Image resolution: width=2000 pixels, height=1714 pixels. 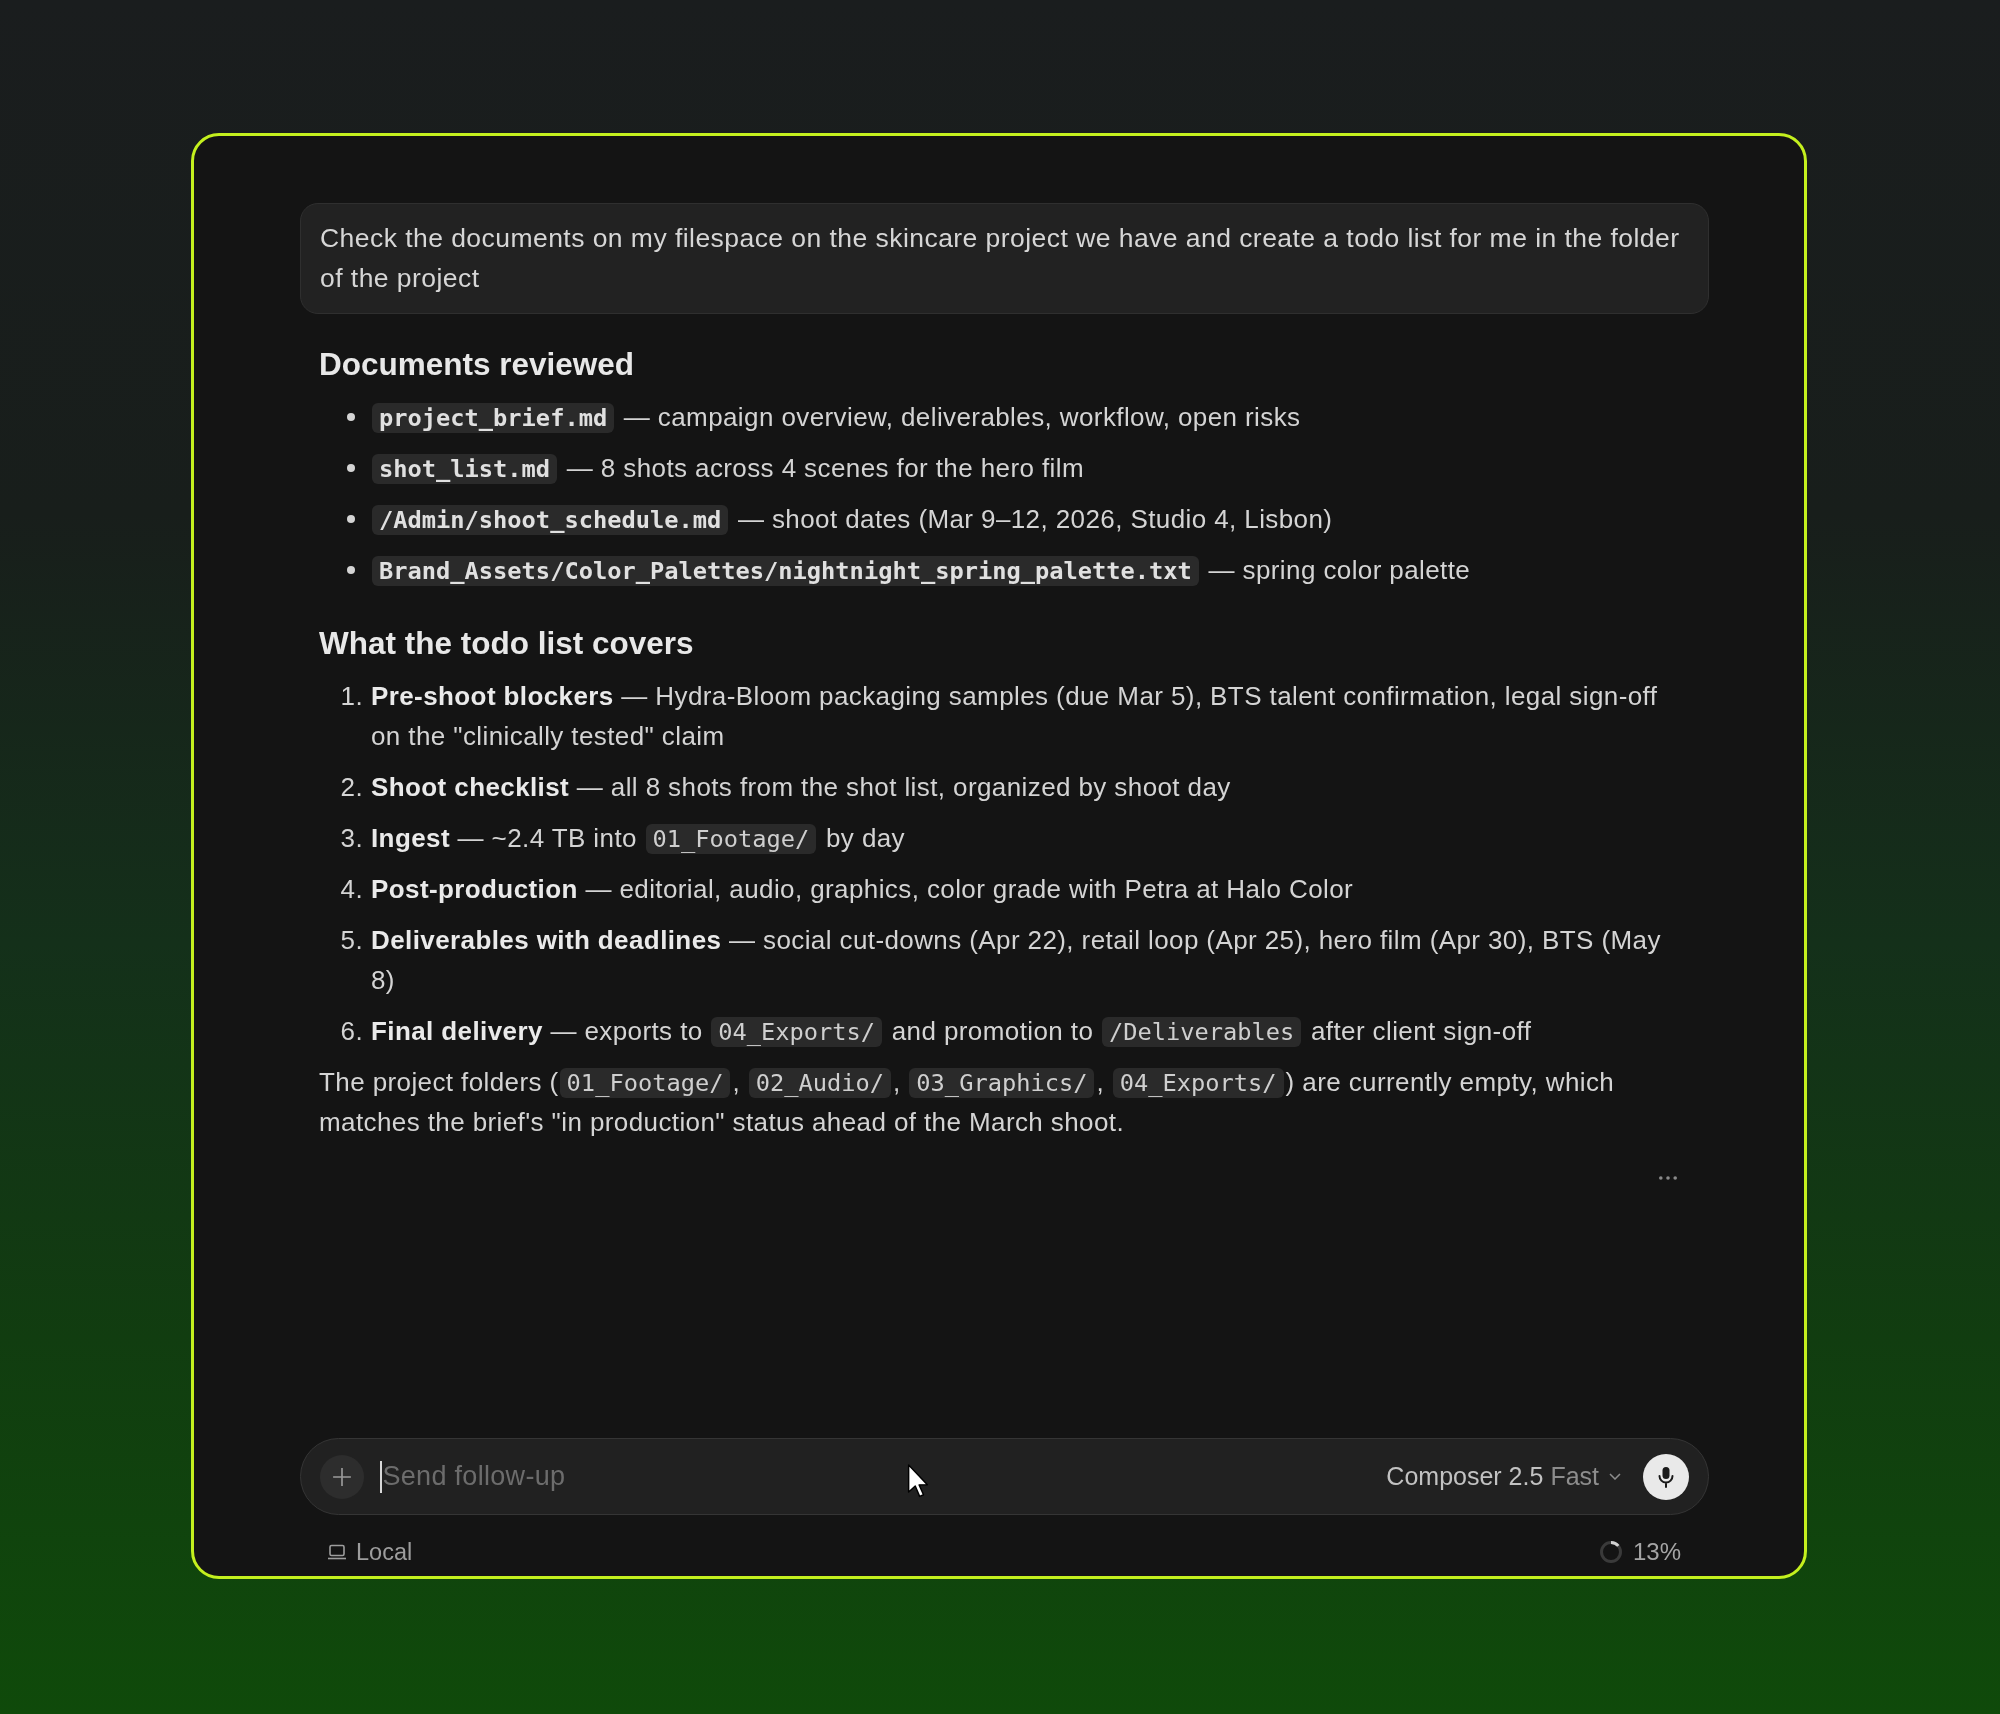 What do you see at coordinates (722, 1122) in the screenshot?
I see `paragraph-text: matches the brief's "in production" status ahead of the March shoot.` at bounding box center [722, 1122].